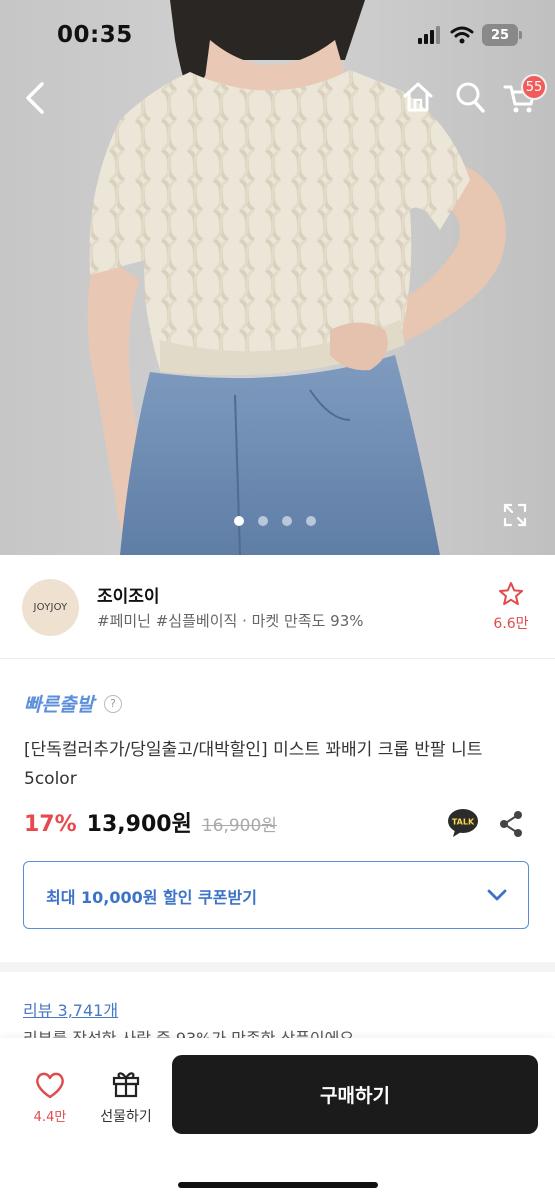 This screenshot has height=1200, width=555. I want to click on battery-level: 25, so click(500, 35).